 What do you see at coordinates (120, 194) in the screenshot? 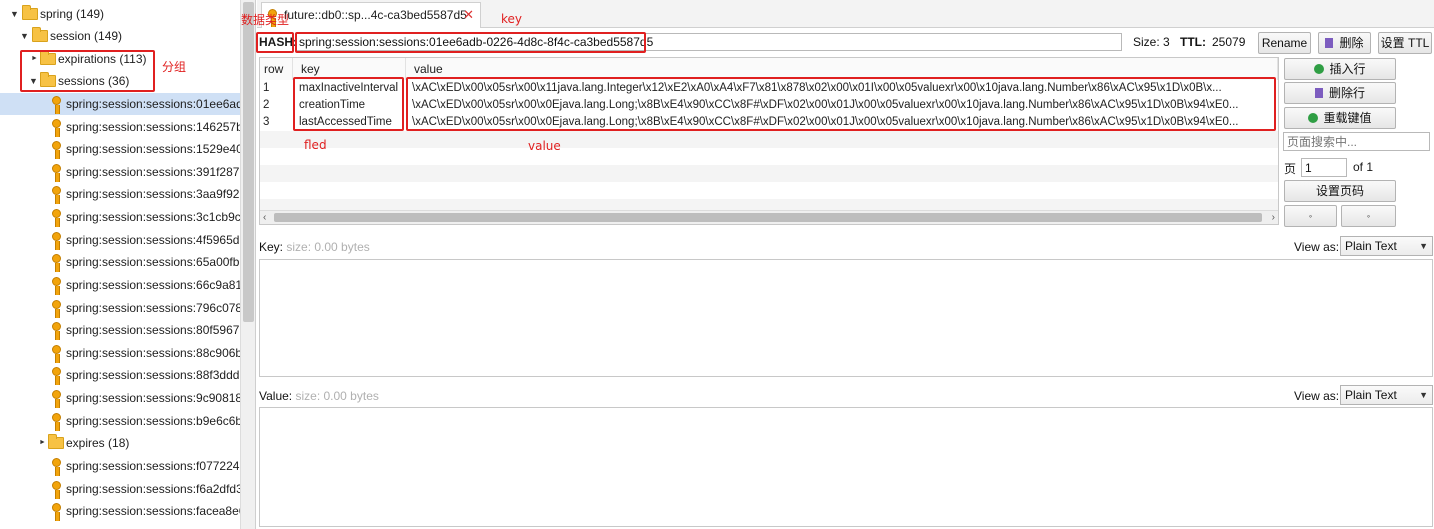
I see `tree-key-item: spring:session:sessions:3aa9f928` at bounding box center [120, 194].